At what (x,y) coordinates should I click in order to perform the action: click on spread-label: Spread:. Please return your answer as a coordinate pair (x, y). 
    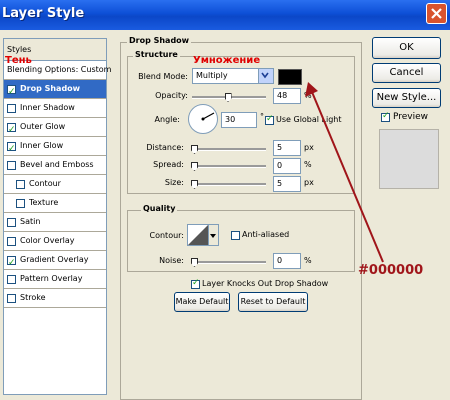
    Looking at the image, I should click on (168, 164).